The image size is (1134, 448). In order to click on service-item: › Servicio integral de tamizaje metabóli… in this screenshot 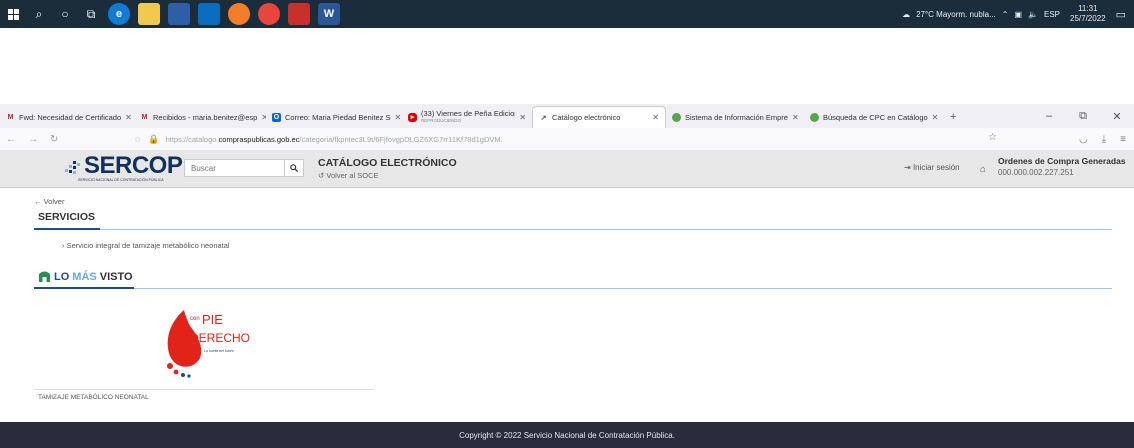, I will do `click(146, 245)`.